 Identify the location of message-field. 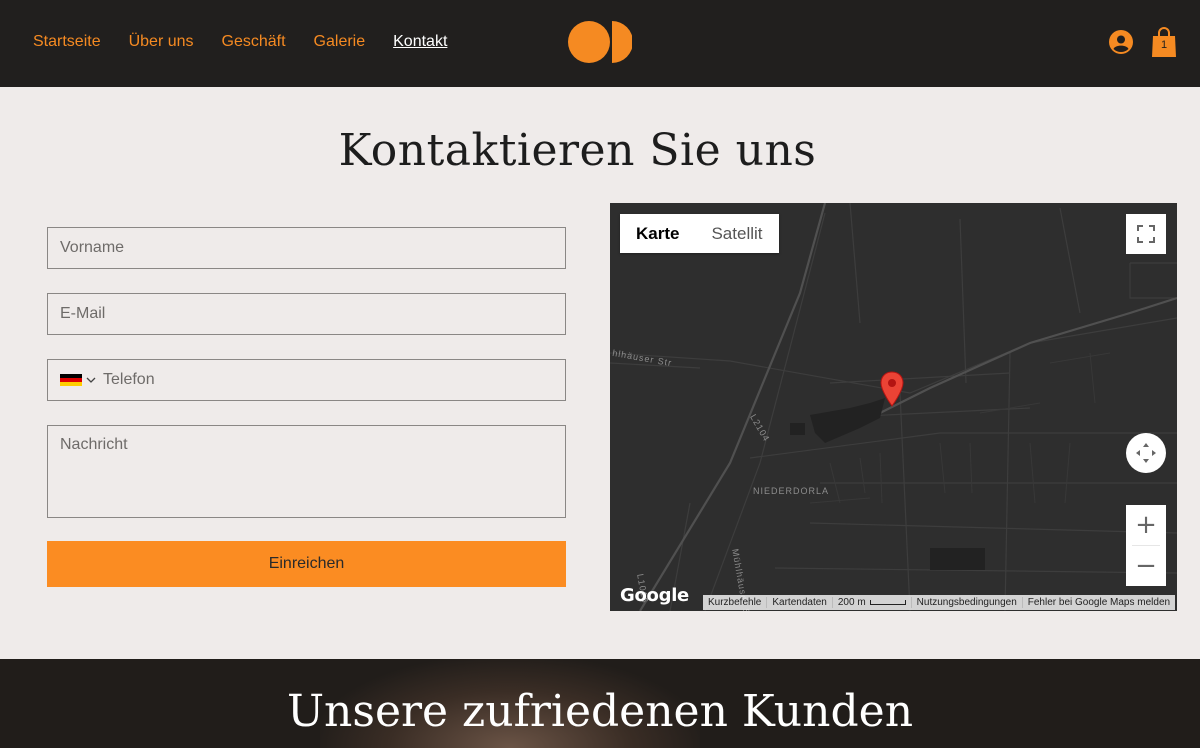
(306, 471).